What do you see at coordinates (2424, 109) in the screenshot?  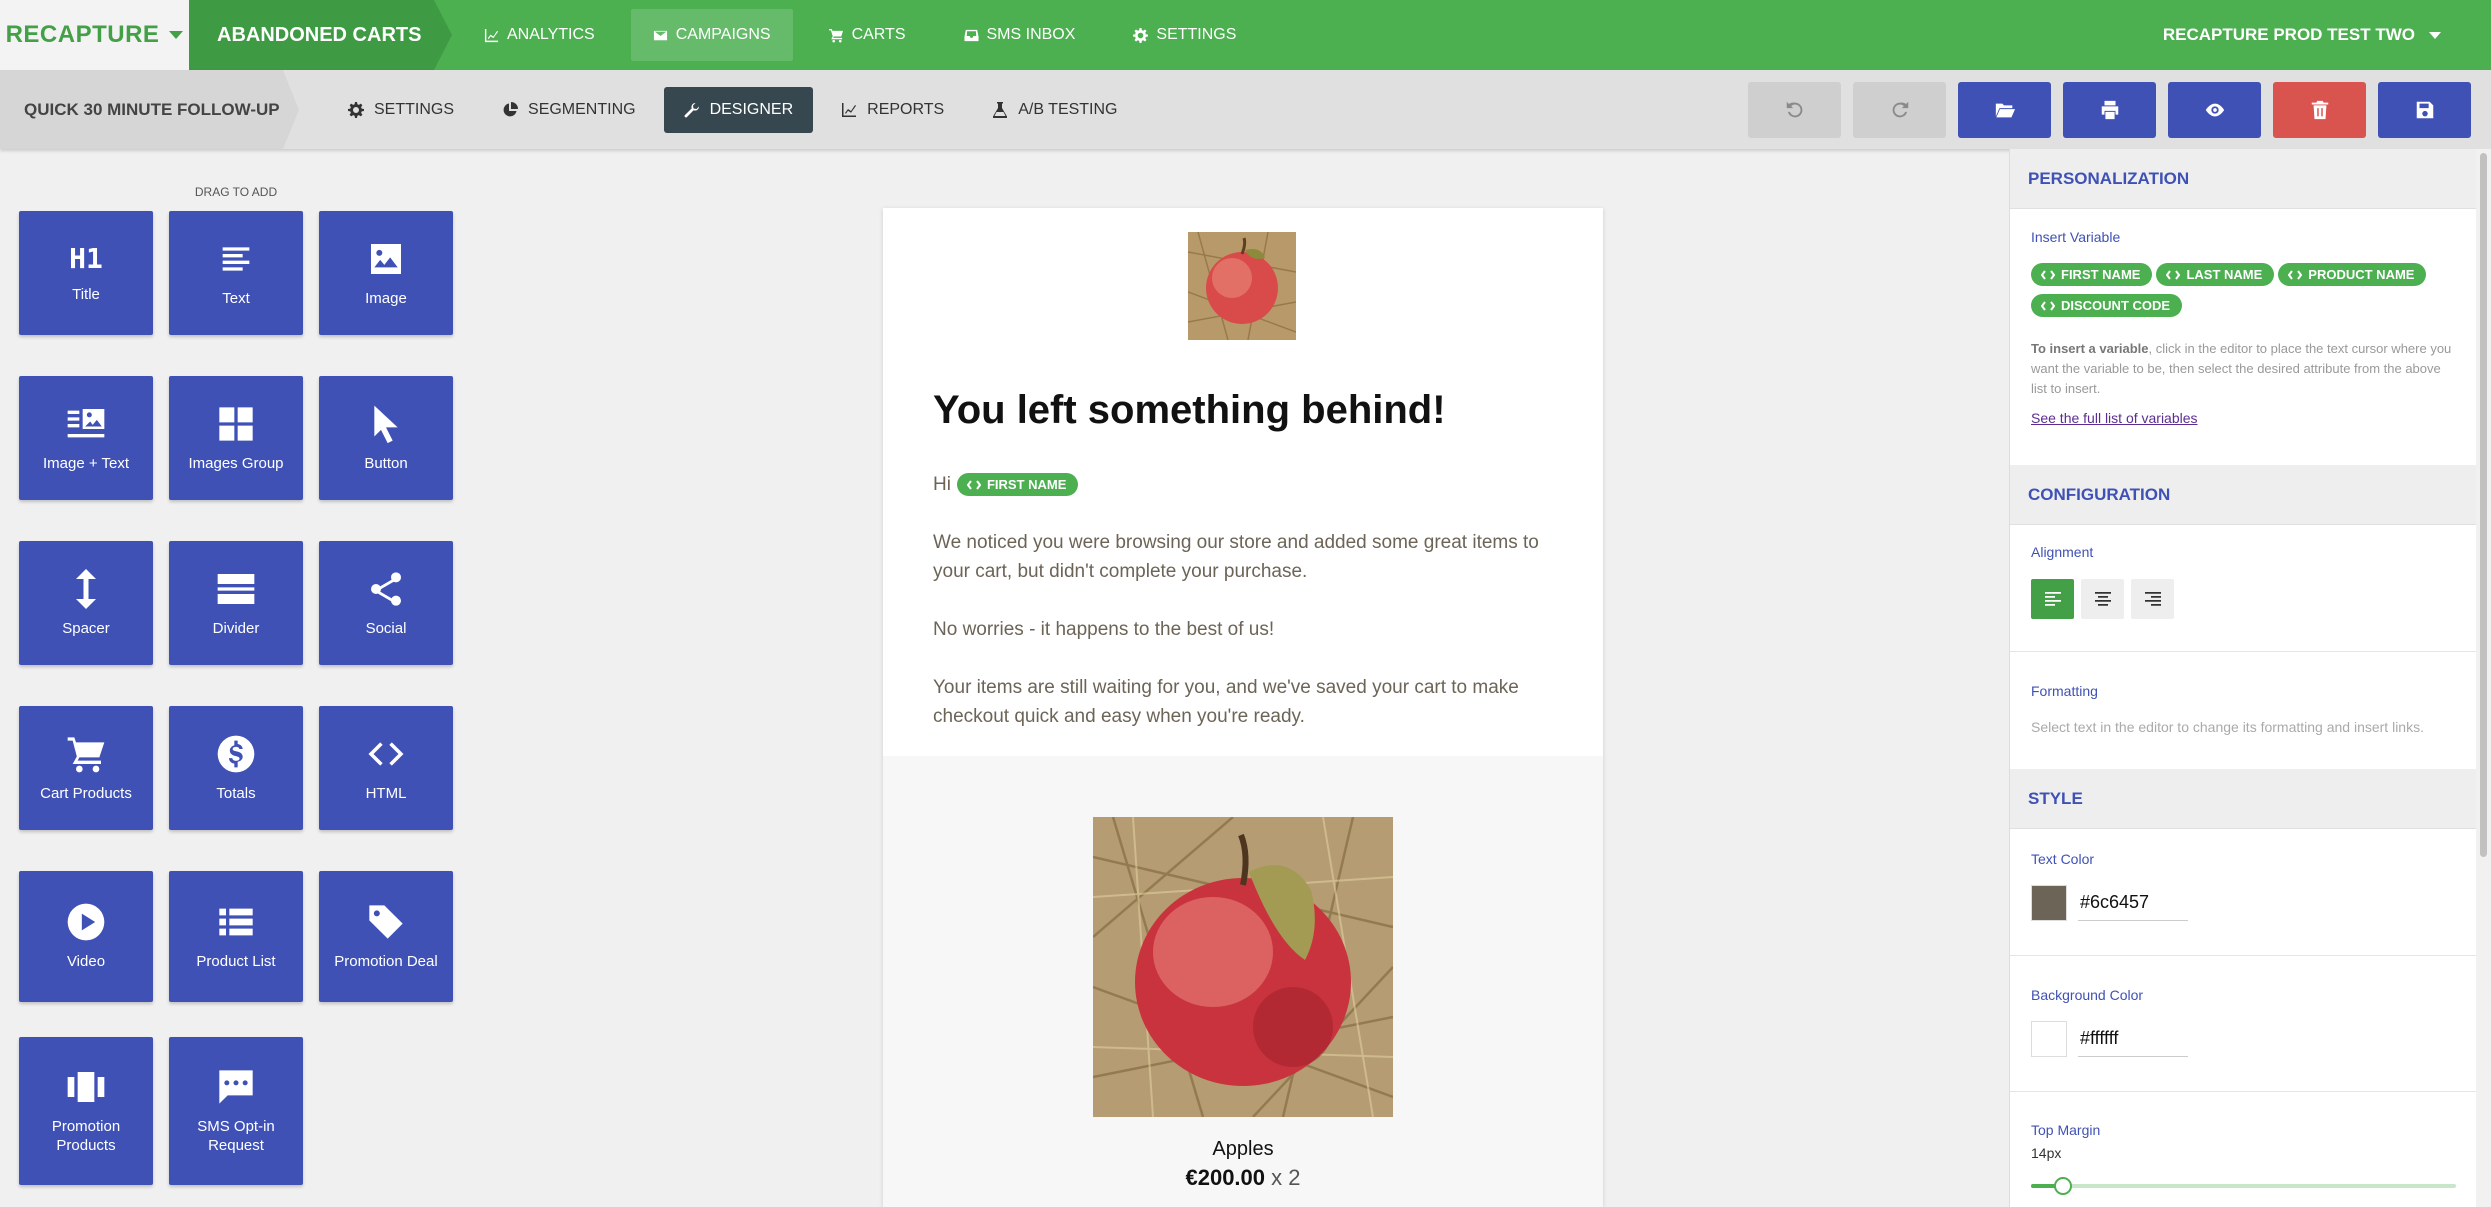 I see `save-button` at bounding box center [2424, 109].